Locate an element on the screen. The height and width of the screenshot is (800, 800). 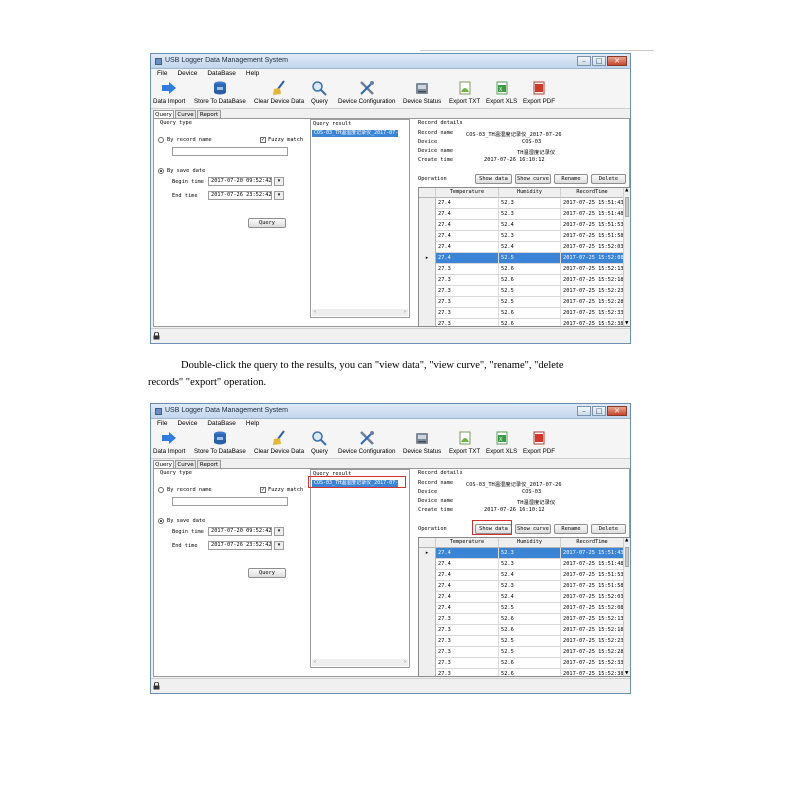
table-row: ▸ 27.4 52.3 2017-07-25 15:51:43 is located at coordinates (521, 553).